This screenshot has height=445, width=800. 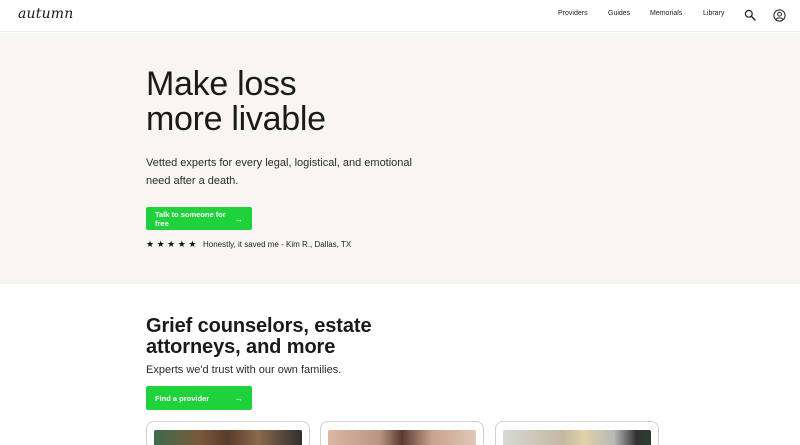 I want to click on search-icon, so click(x=750, y=15).